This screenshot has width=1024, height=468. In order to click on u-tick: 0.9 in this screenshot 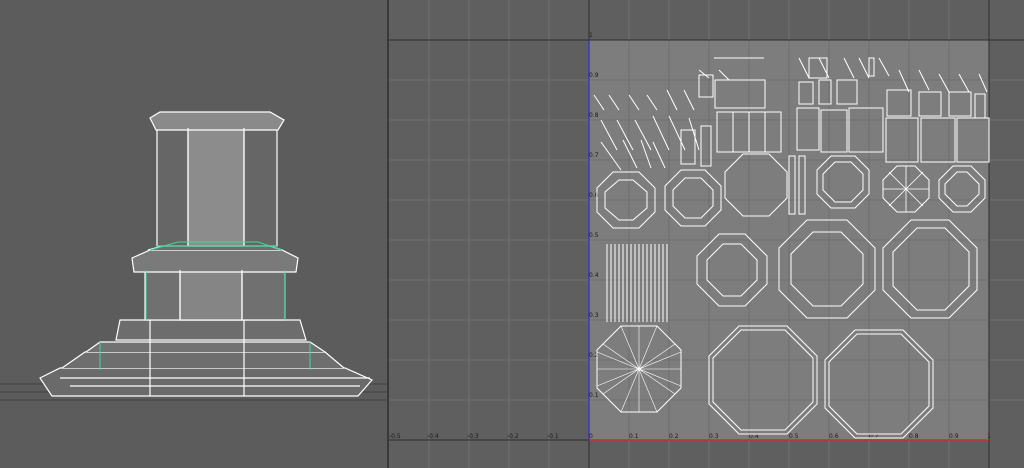, I will do `click(954, 436)`.